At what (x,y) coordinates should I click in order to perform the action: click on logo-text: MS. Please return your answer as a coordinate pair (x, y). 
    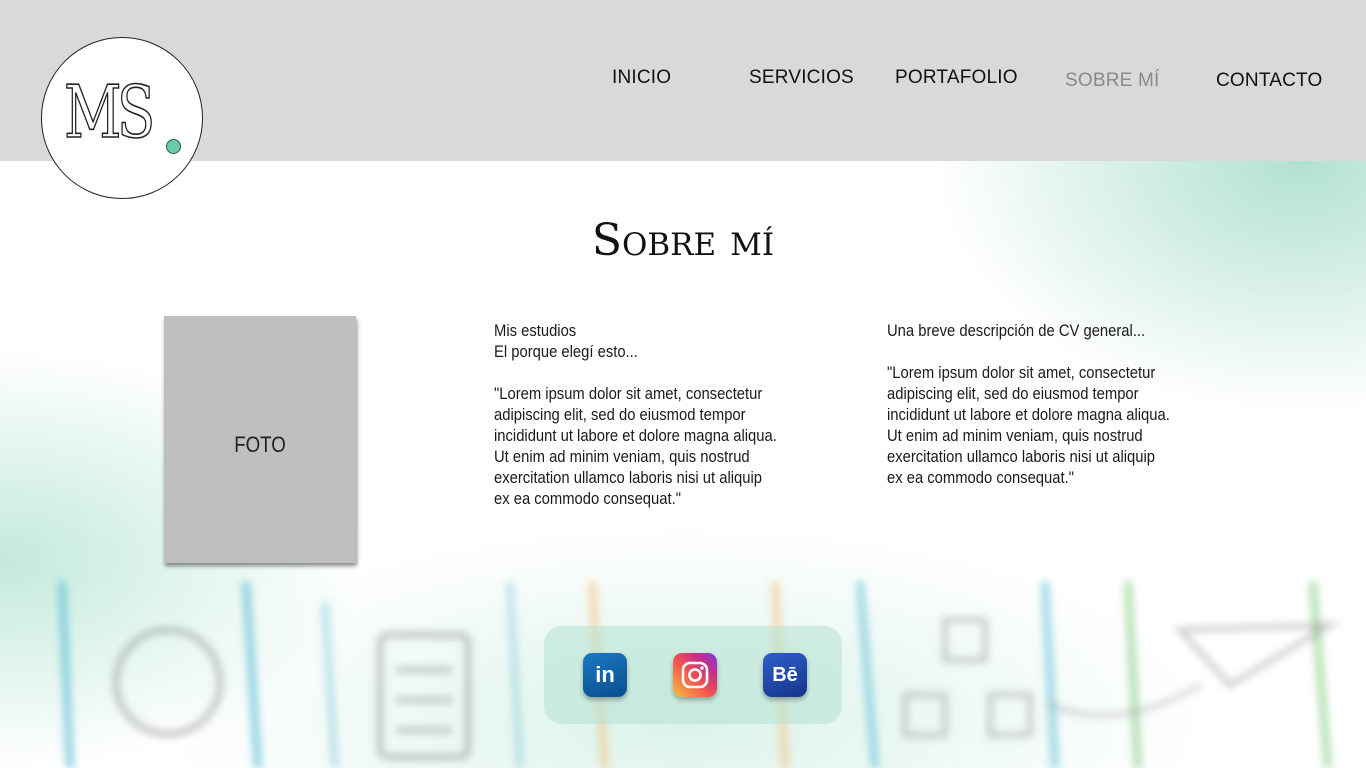
    Looking at the image, I should click on (109, 112).